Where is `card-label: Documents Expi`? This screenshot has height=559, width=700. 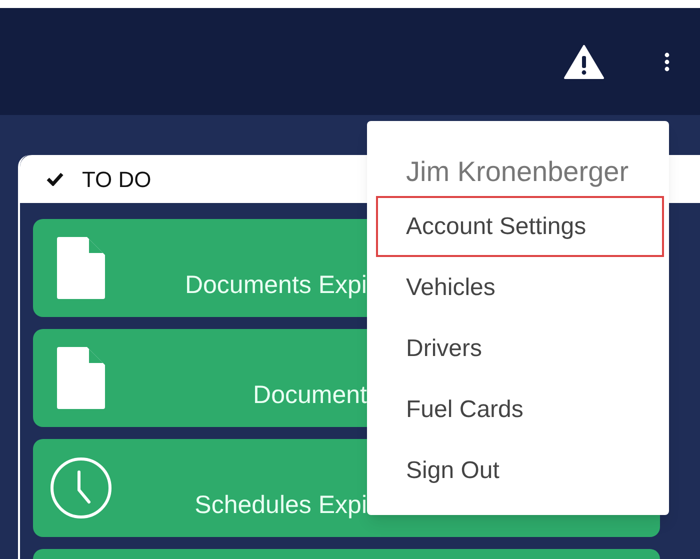 card-label: Documents Expi is located at coordinates (275, 286).